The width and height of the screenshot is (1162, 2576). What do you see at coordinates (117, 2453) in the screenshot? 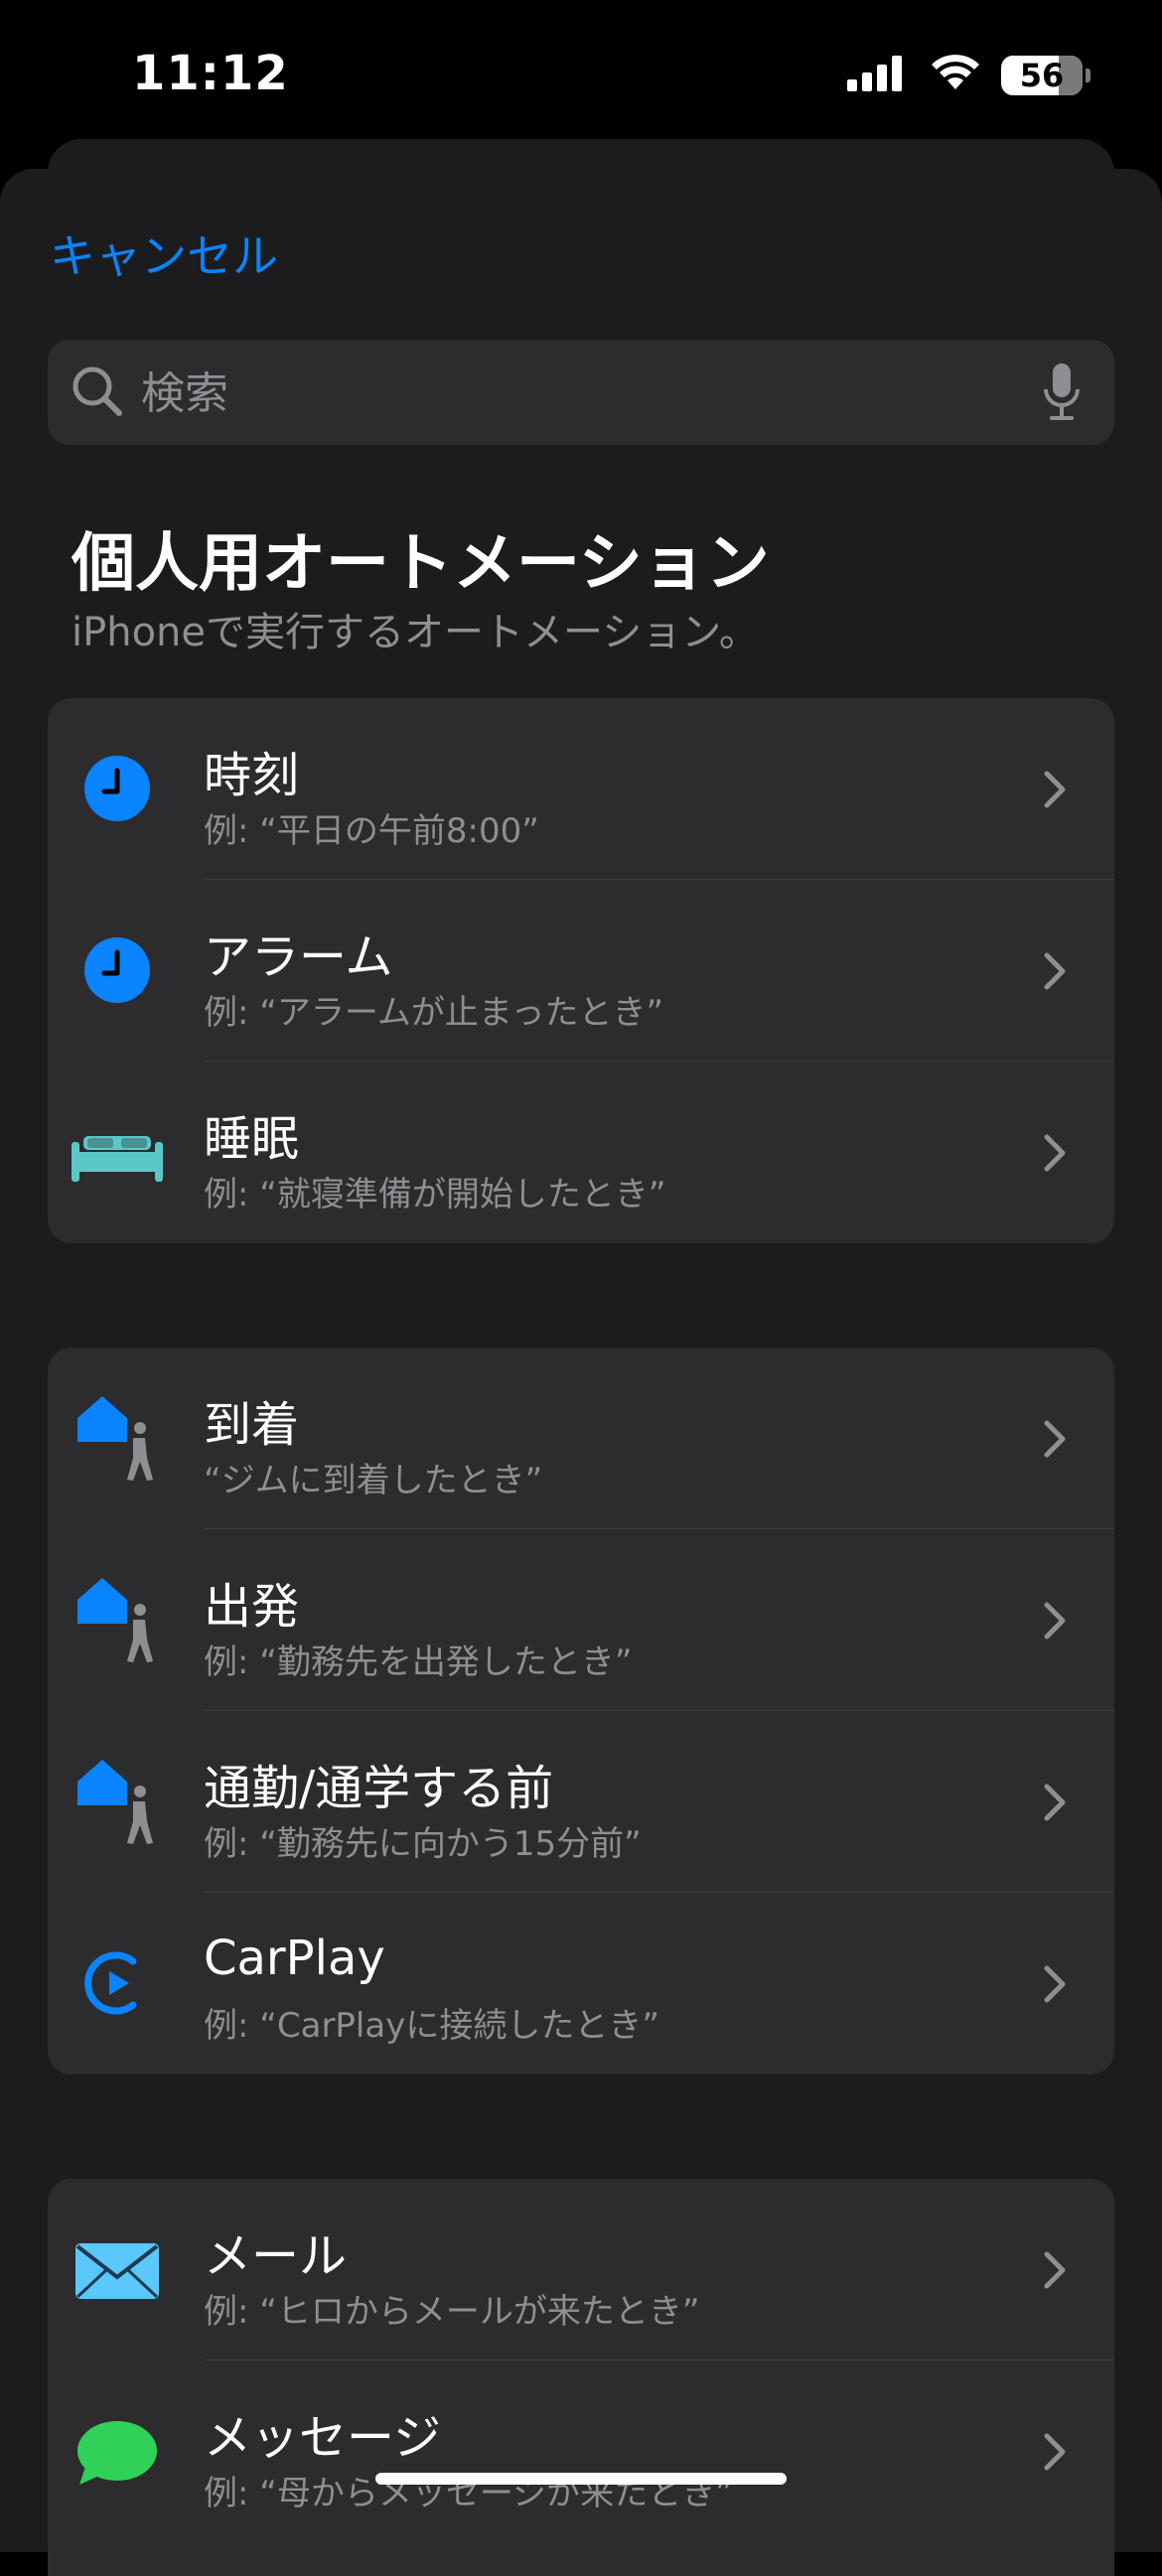
I see `message-icon` at bounding box center [117, 2453].